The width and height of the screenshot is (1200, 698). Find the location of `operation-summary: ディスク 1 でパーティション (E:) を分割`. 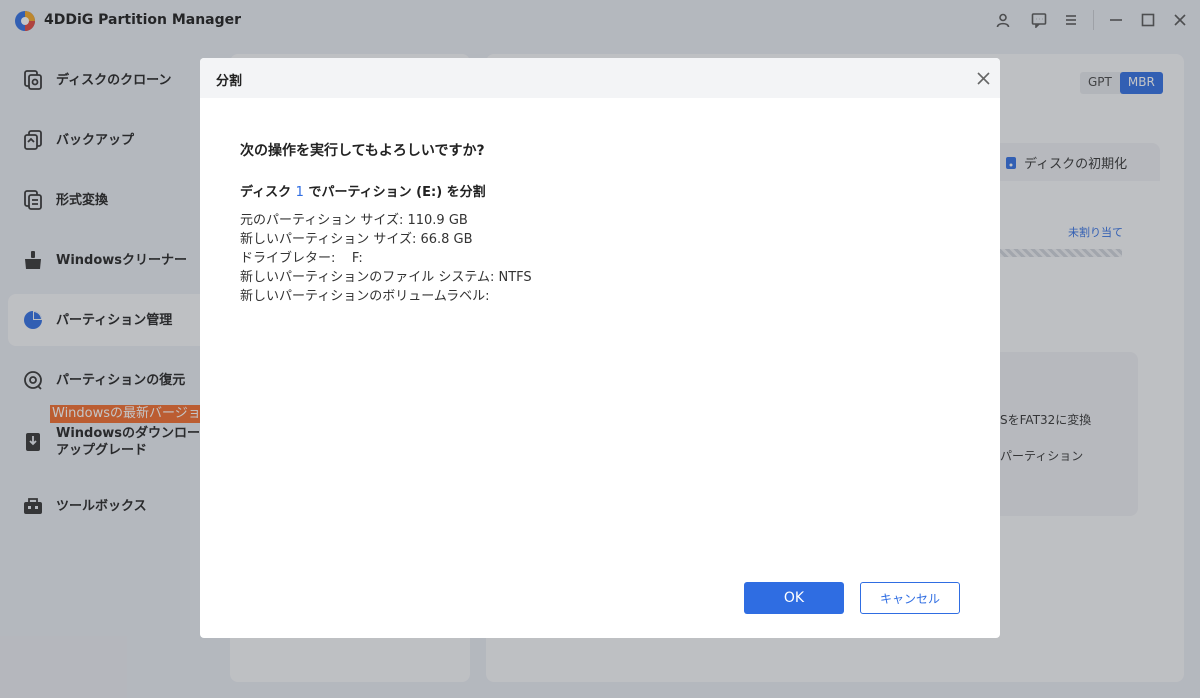

operation-summary: ディスク 1 でパーティション (E:) を分割 is located at coordinates (363, 190).